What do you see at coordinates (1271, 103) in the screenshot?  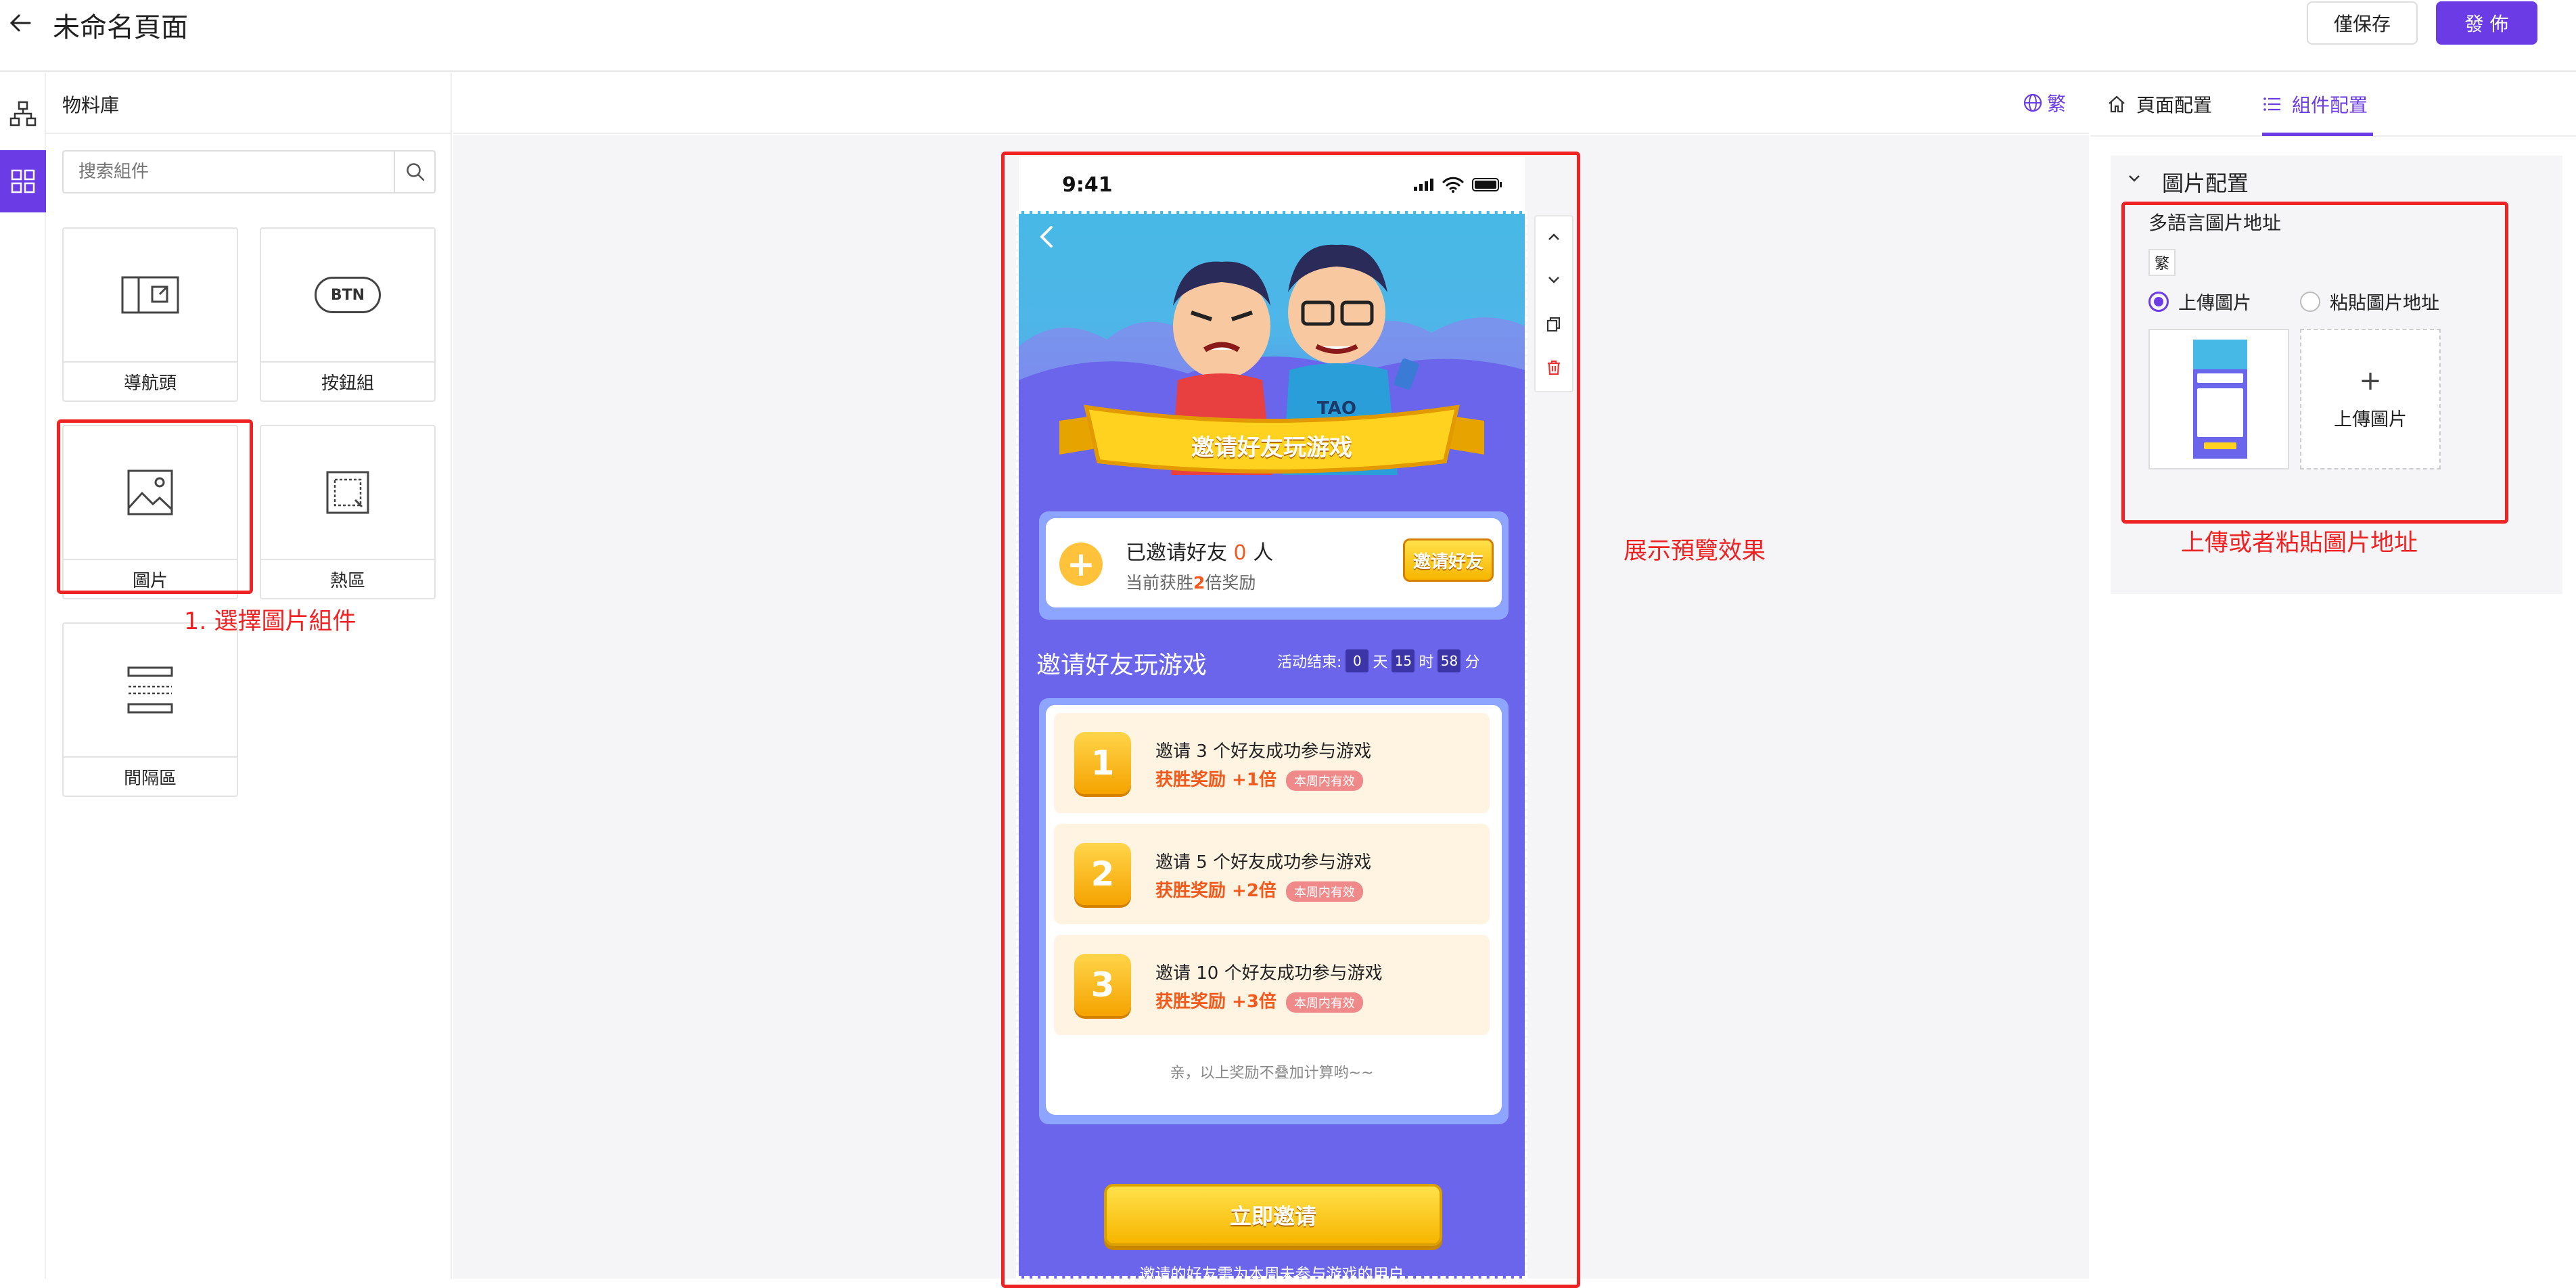 I see `canvas-header` at bounding box center [1271, 103].